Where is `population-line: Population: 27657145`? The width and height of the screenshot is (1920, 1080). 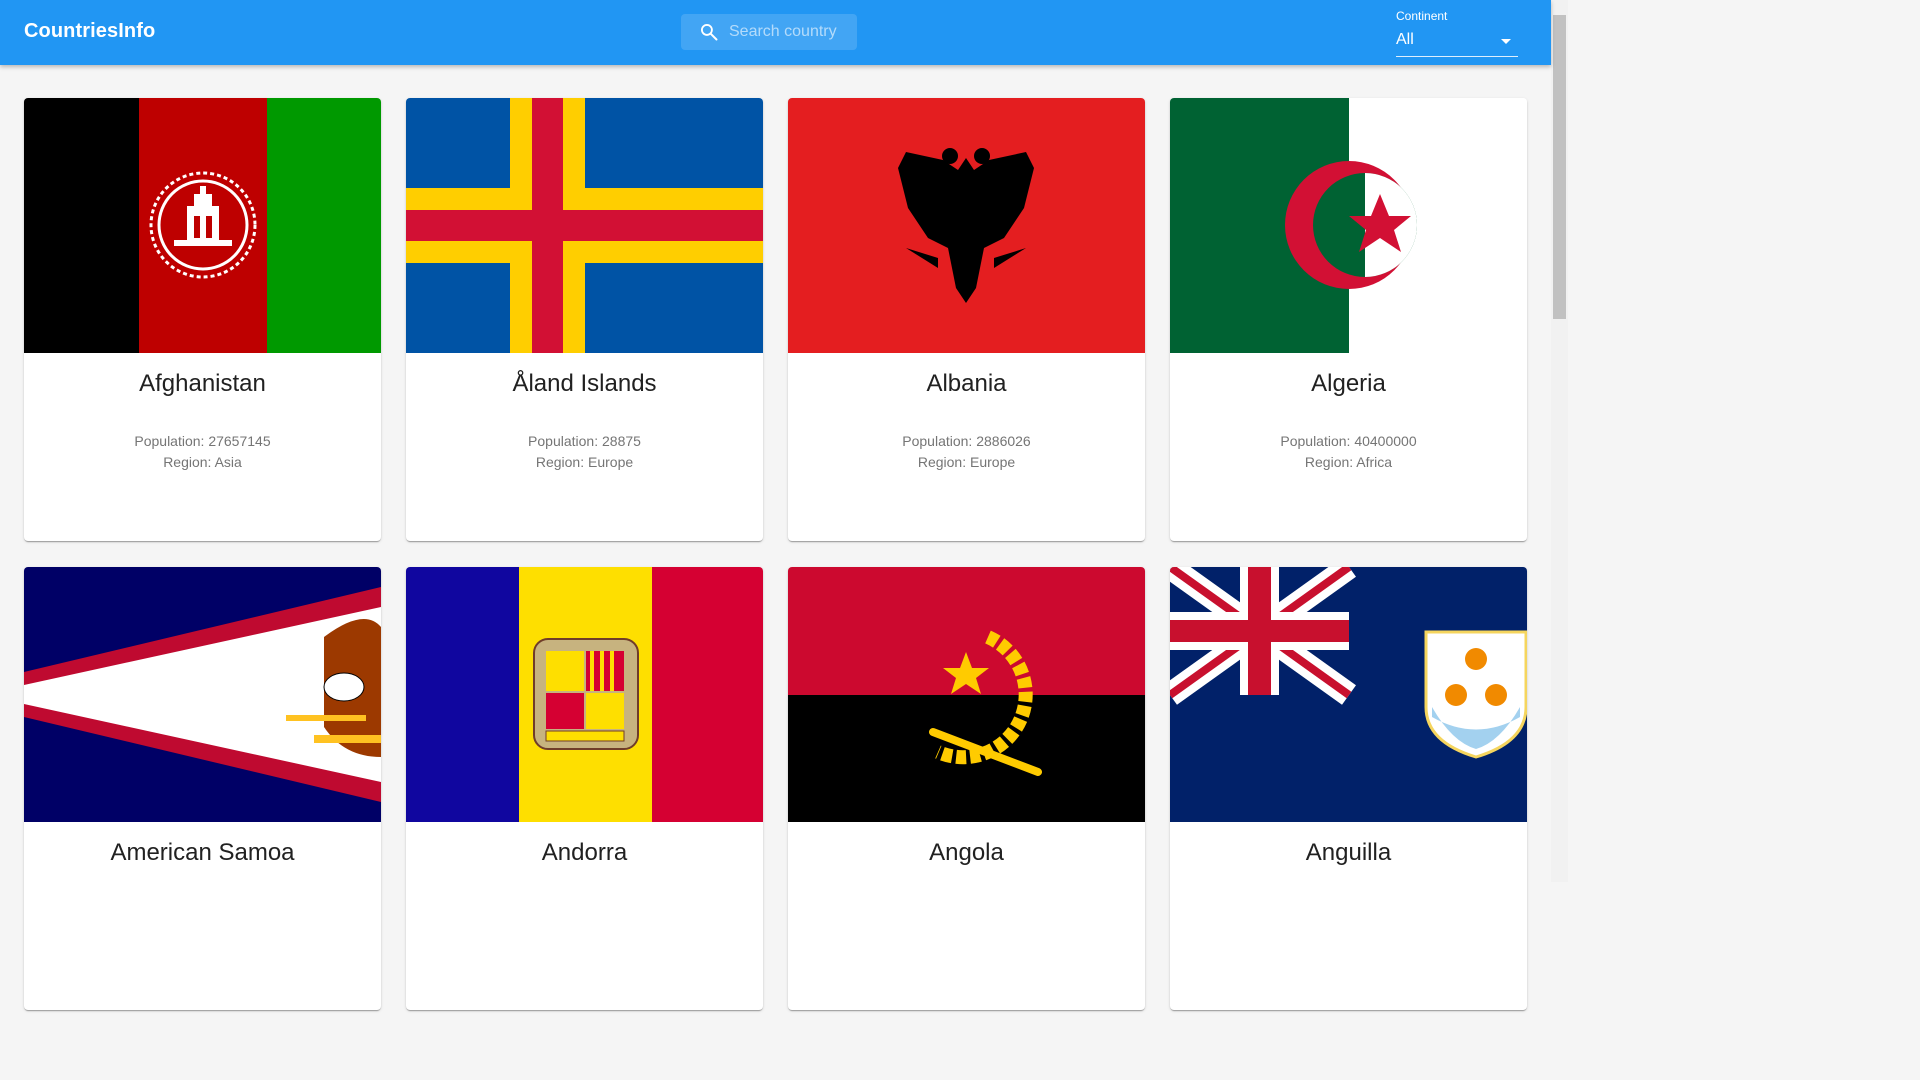
population-line: Population: 27657145 is located at coordinates (202, 441).